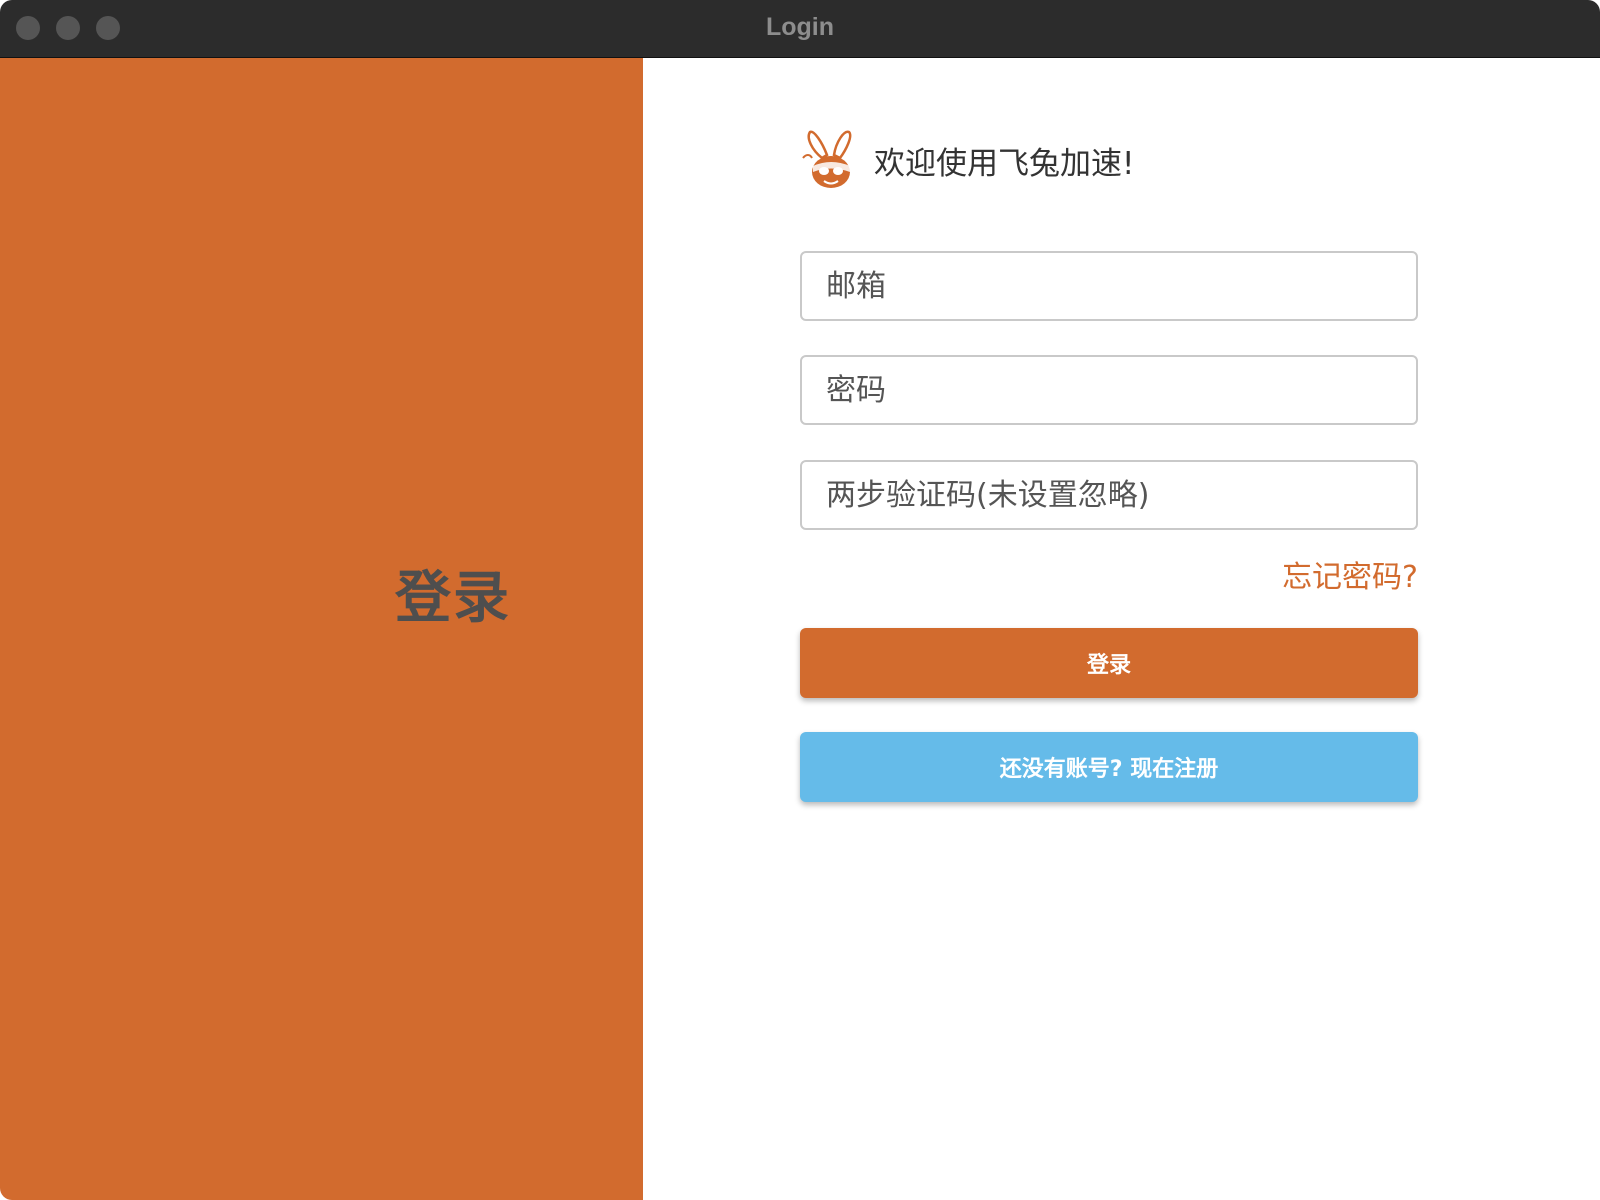 This screenshot has width=1600, height=1200. I want to click on rabbit-logo-icon, so click(827, 159).